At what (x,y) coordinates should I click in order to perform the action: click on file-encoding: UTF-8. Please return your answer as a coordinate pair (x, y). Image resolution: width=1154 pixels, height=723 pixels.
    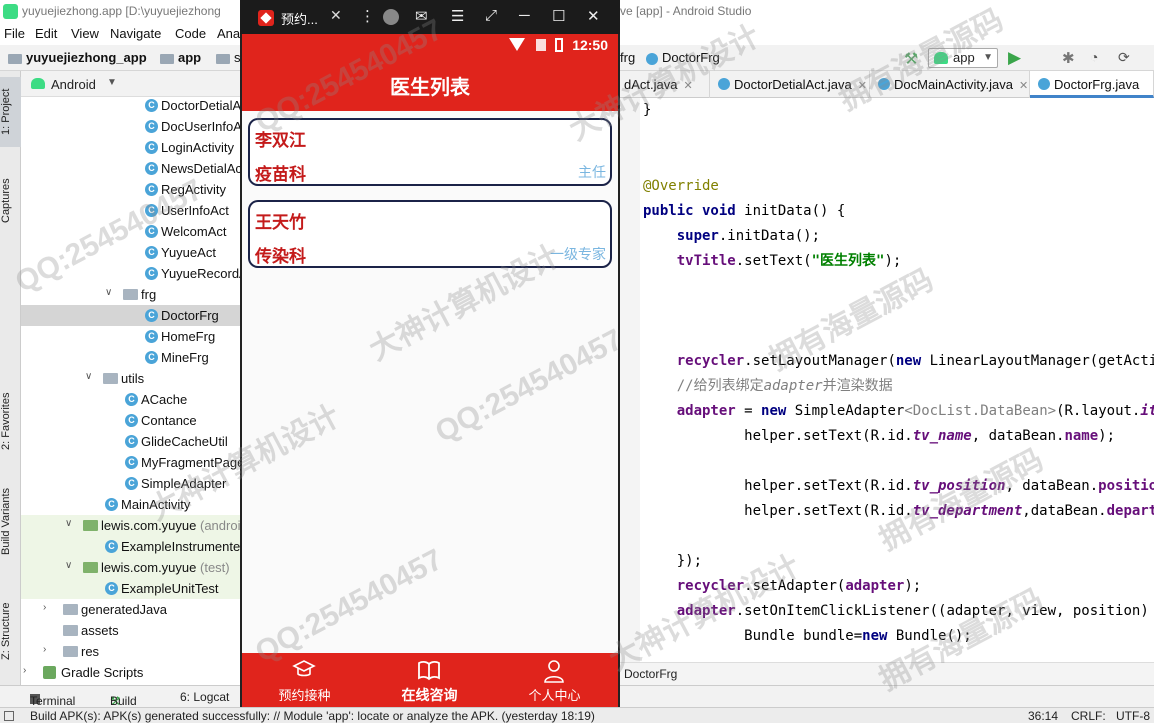
    Looking at the image, I should click on (1133, 716).